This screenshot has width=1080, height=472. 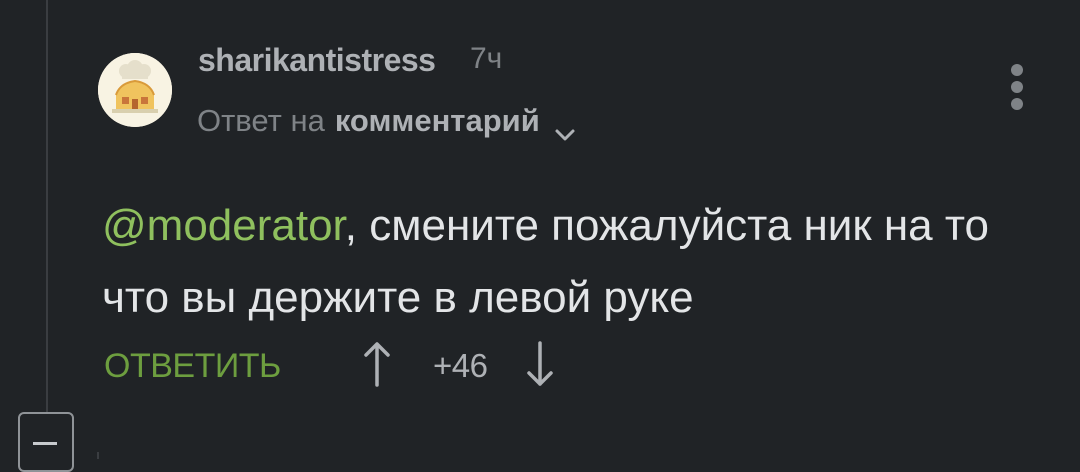 I want to click on reply-context: Ответ на комментарий, so click(x=386, y=122).